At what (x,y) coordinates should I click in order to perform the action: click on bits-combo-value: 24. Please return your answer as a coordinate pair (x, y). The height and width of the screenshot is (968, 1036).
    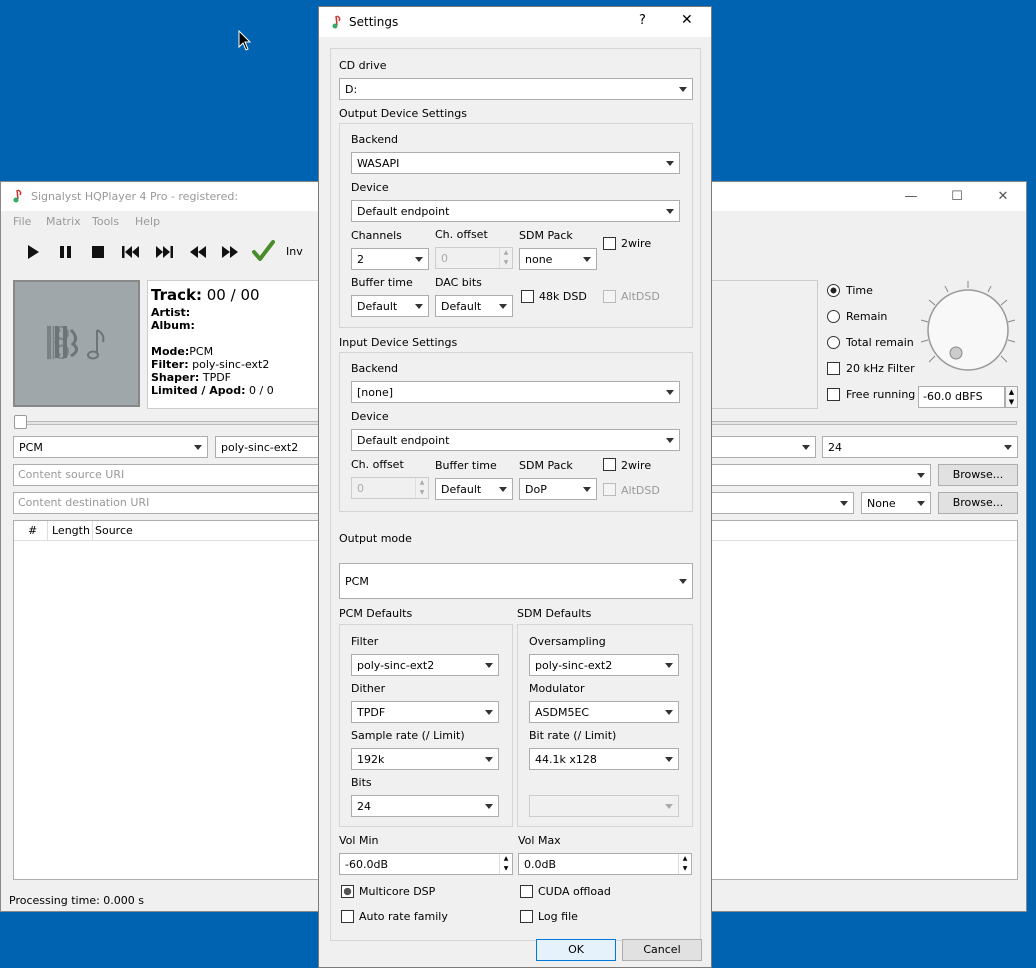
    Looking at the image, I should click on (835, 447).